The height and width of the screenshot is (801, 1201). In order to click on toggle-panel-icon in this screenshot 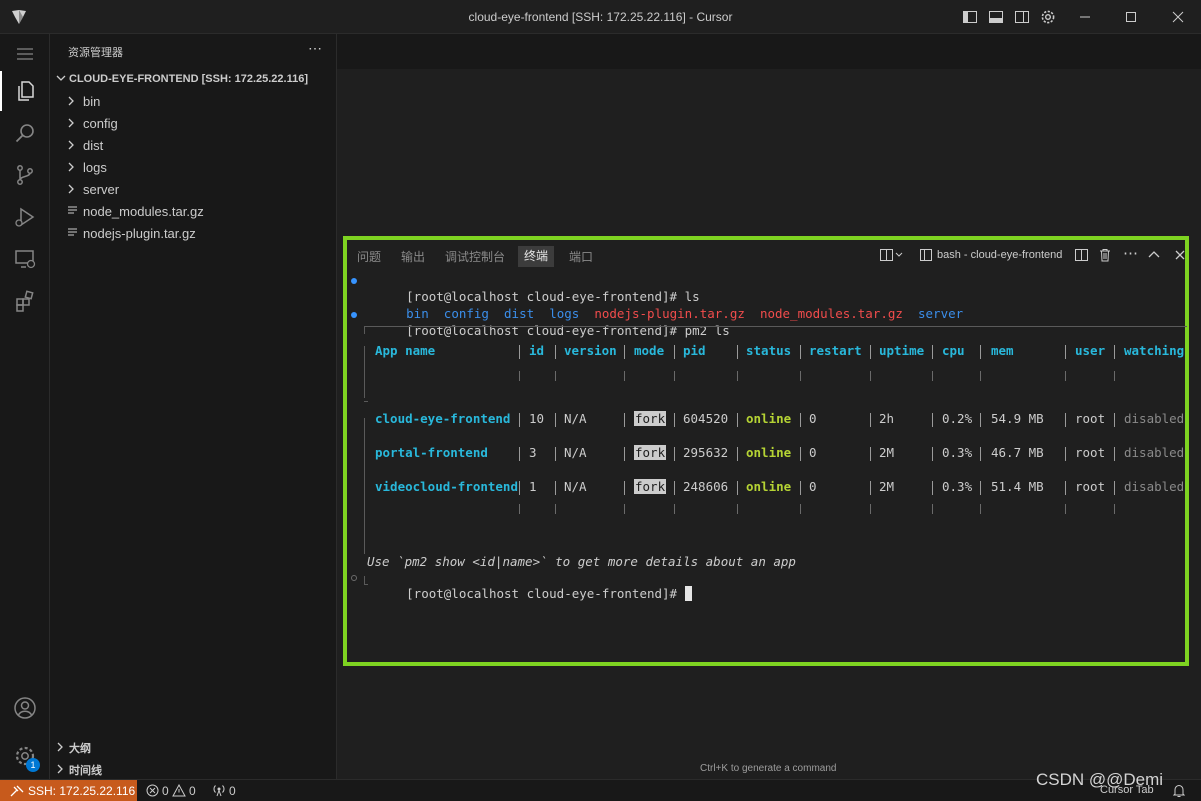, I will do `click(996, 17)`.